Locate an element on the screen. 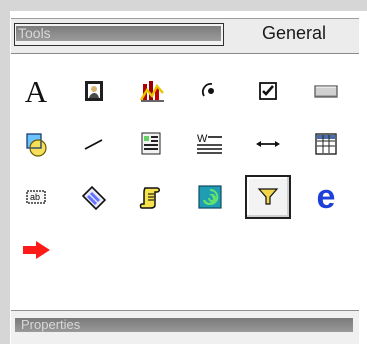 The width and height of the screenshot is (367, 344). eraser-tool-button is located at coordinates (94, 197).